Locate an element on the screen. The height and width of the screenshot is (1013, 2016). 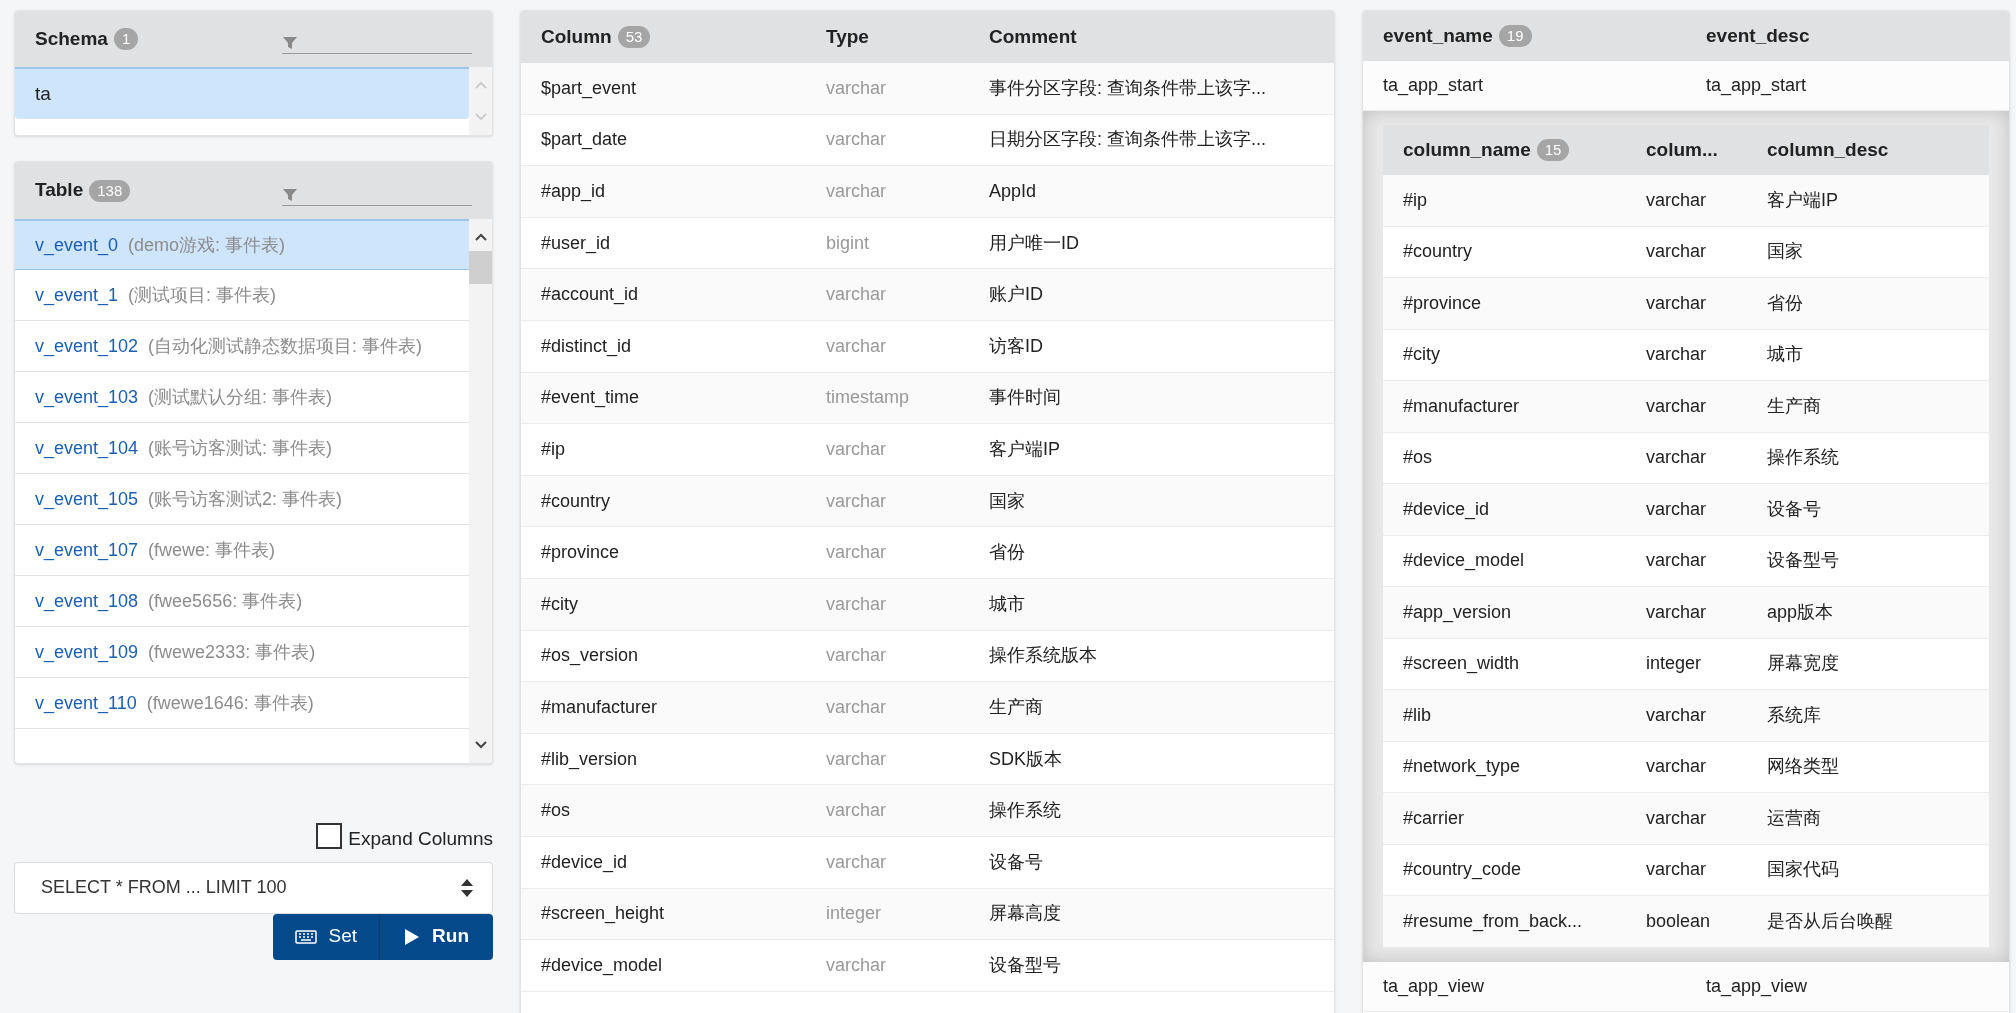
table-cell-text: #app_id is located at coordinates (574, 192).